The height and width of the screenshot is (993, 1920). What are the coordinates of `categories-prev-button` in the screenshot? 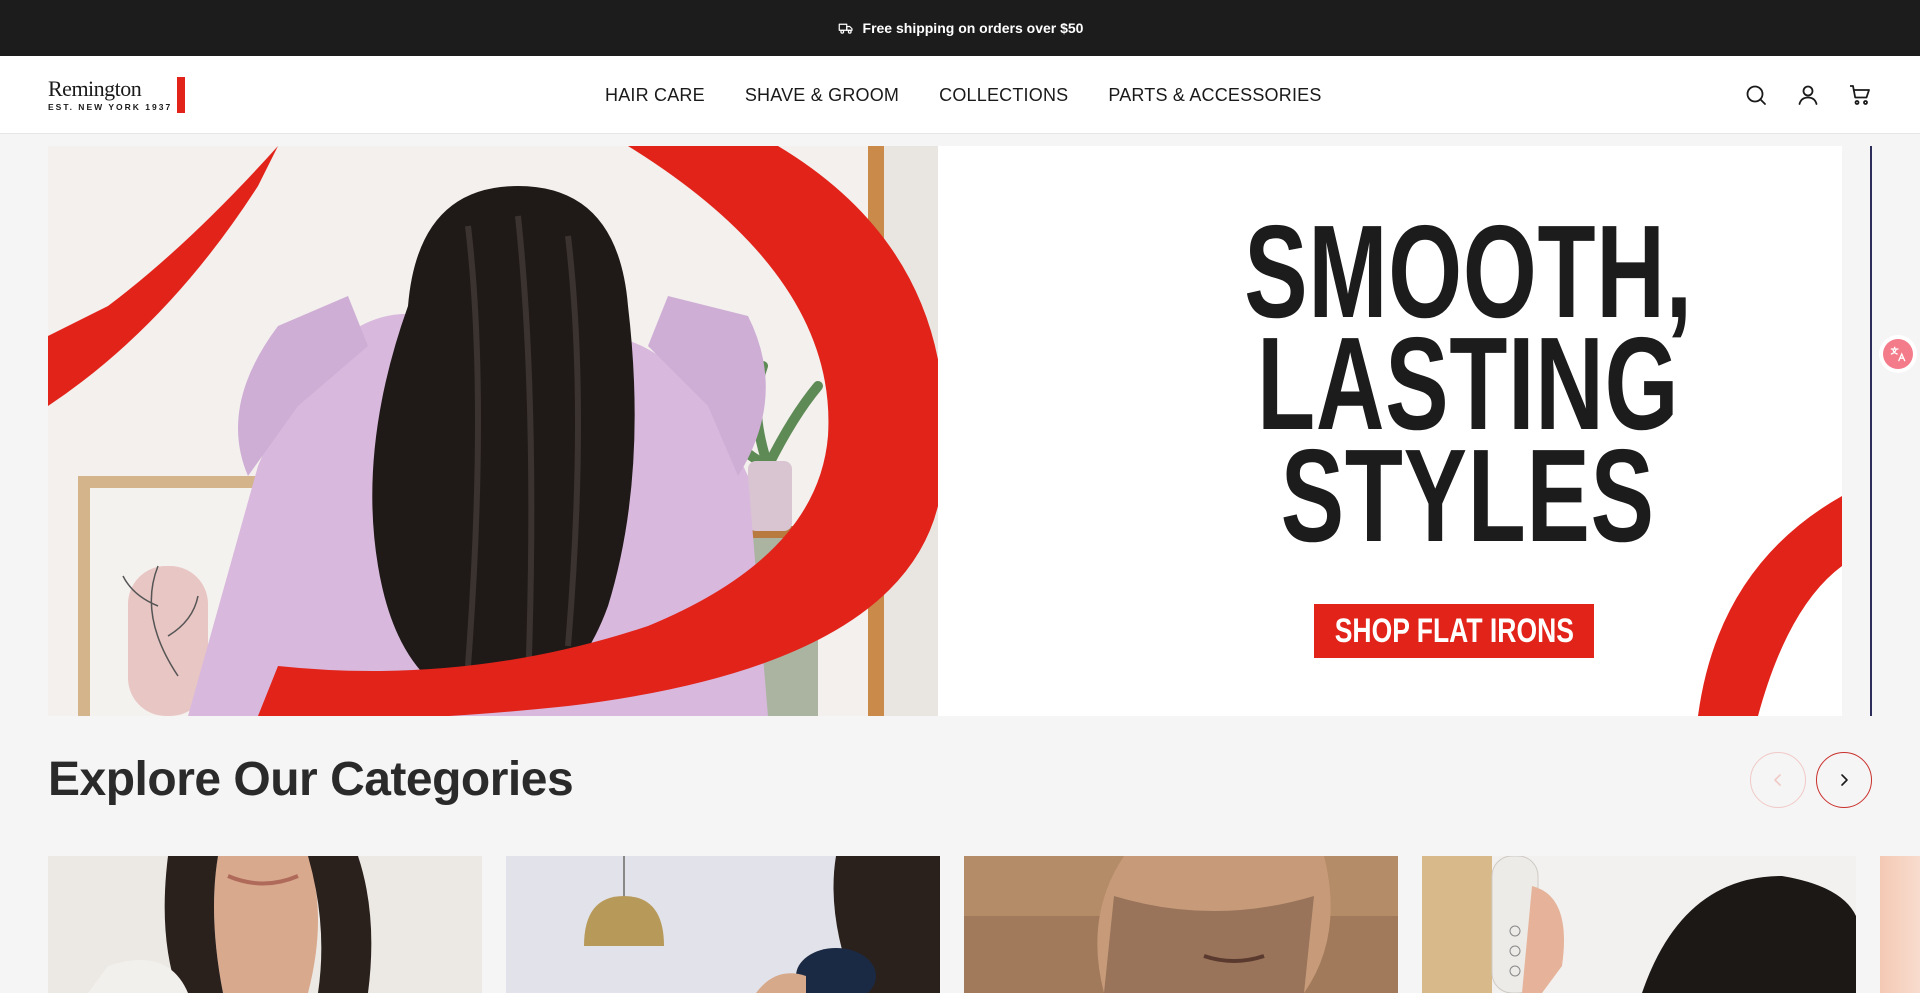 It's located at (1778, 780).